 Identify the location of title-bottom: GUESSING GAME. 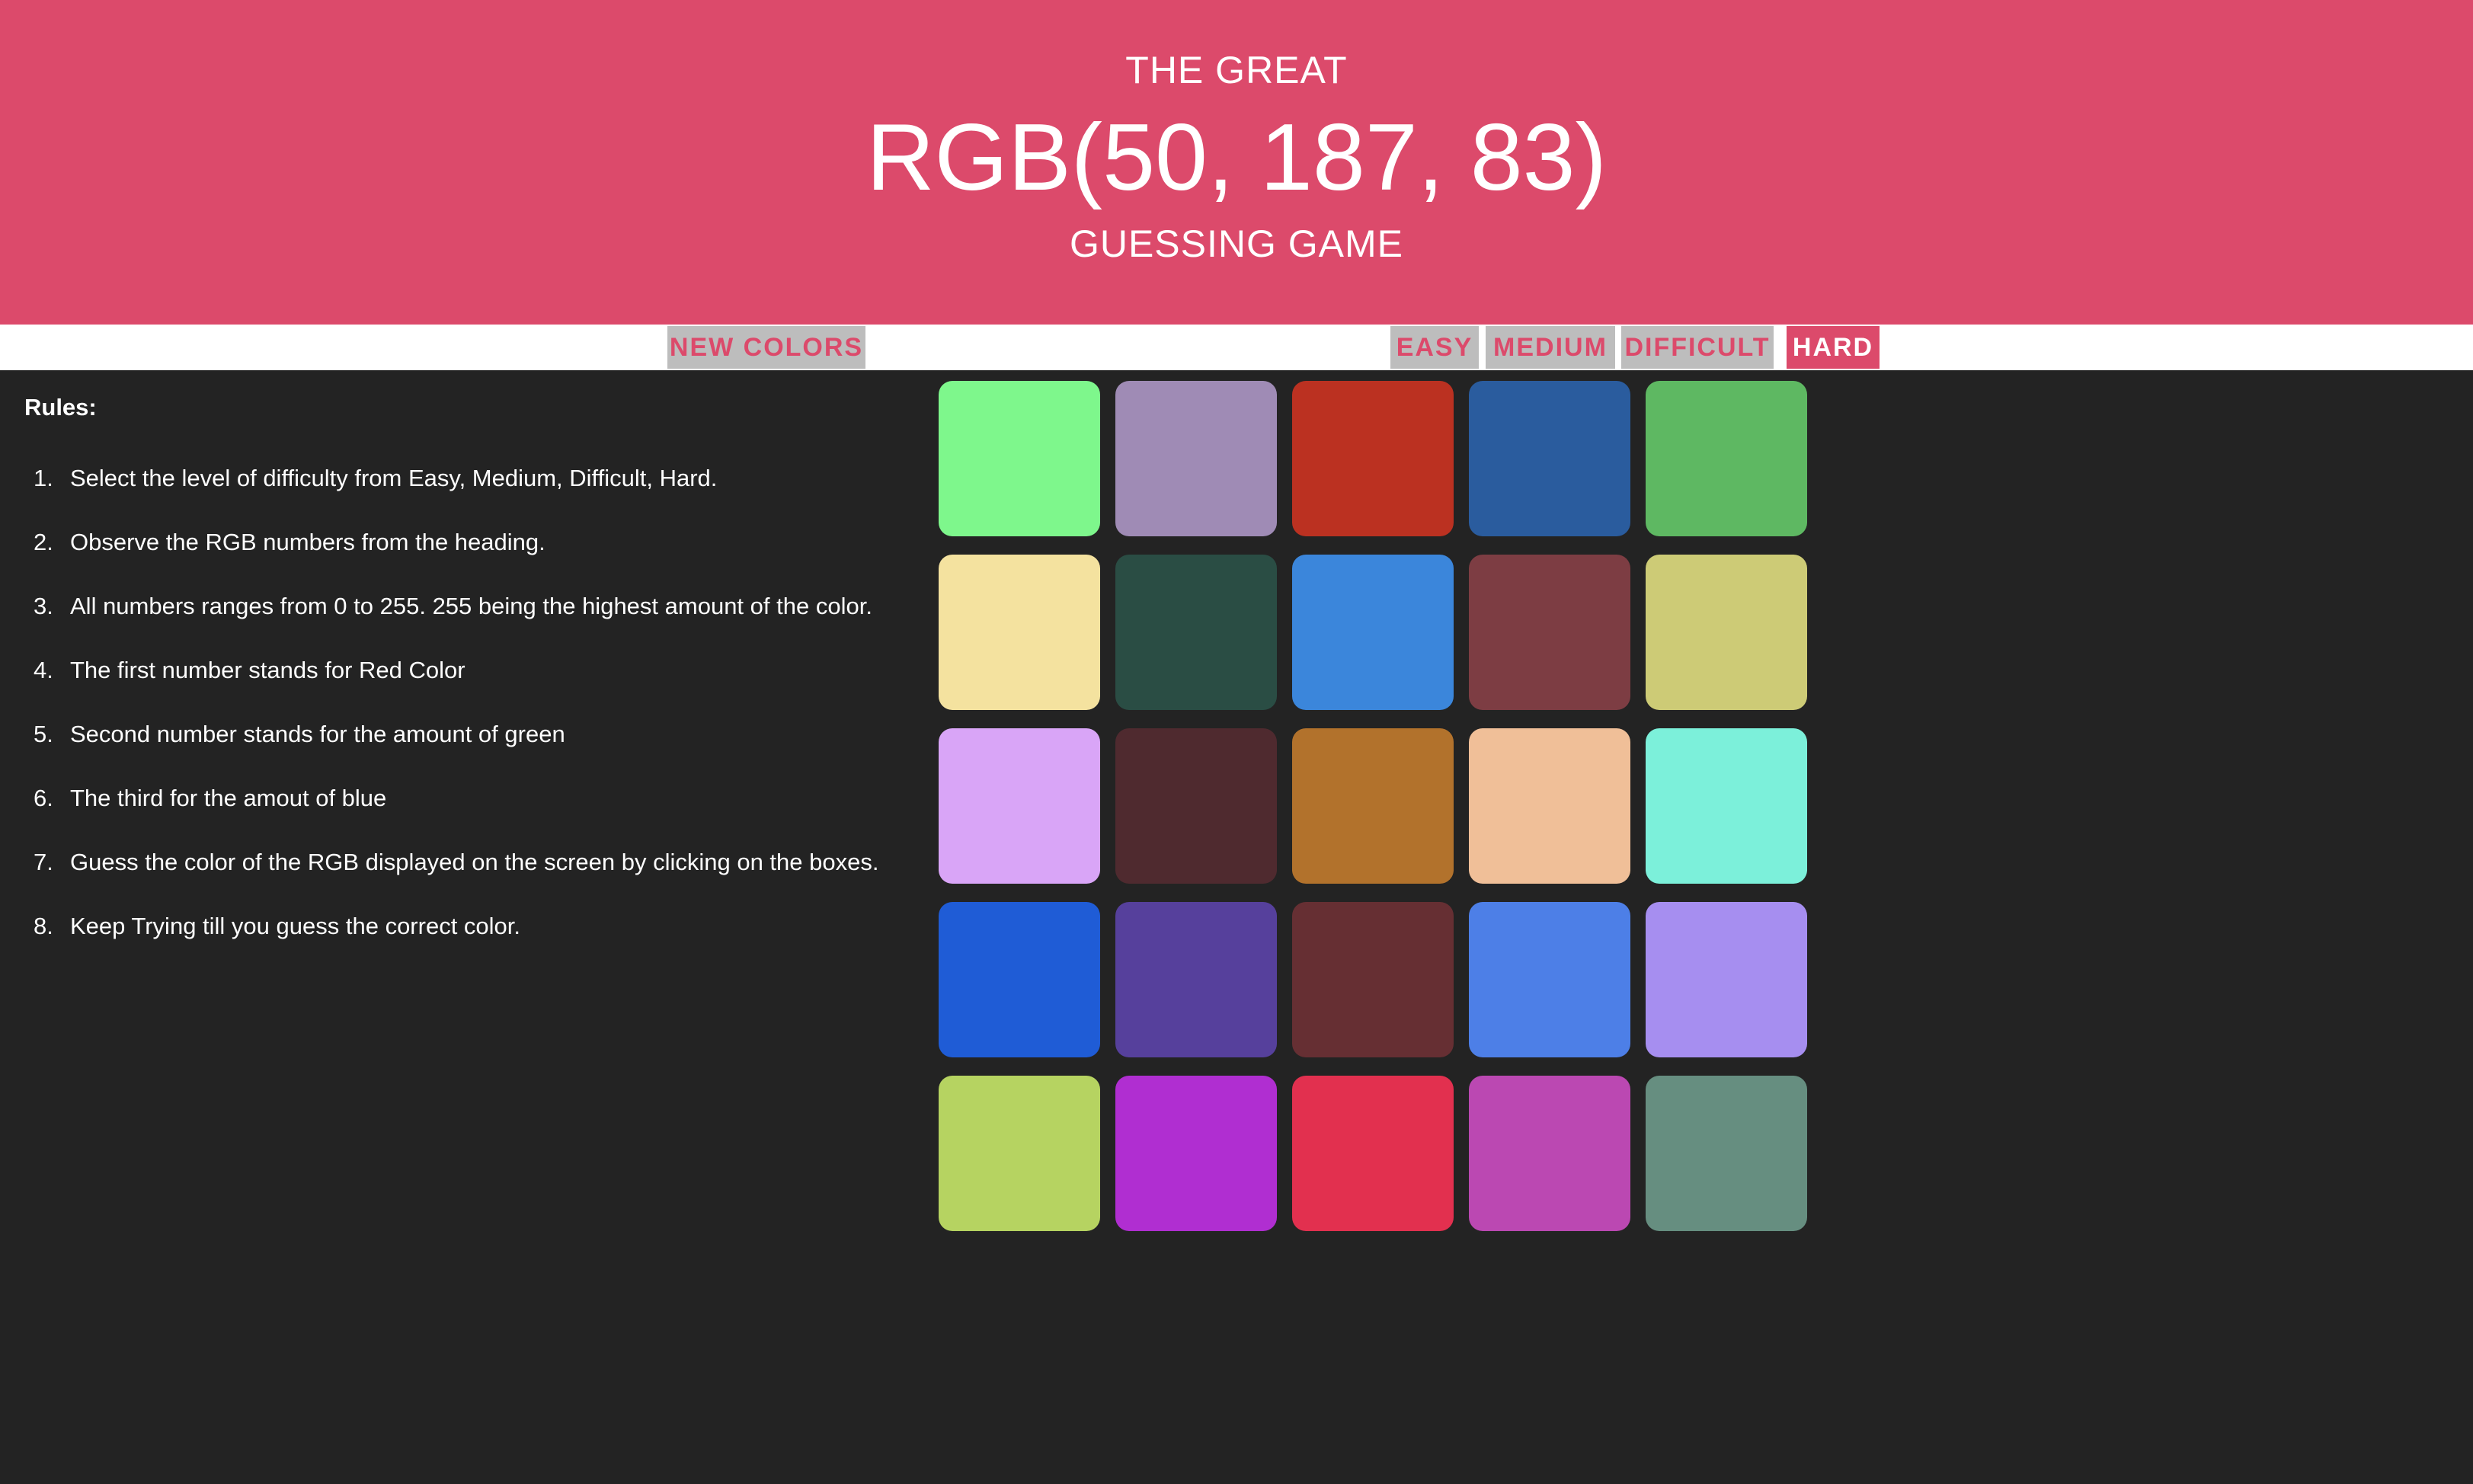
(1236, 243).